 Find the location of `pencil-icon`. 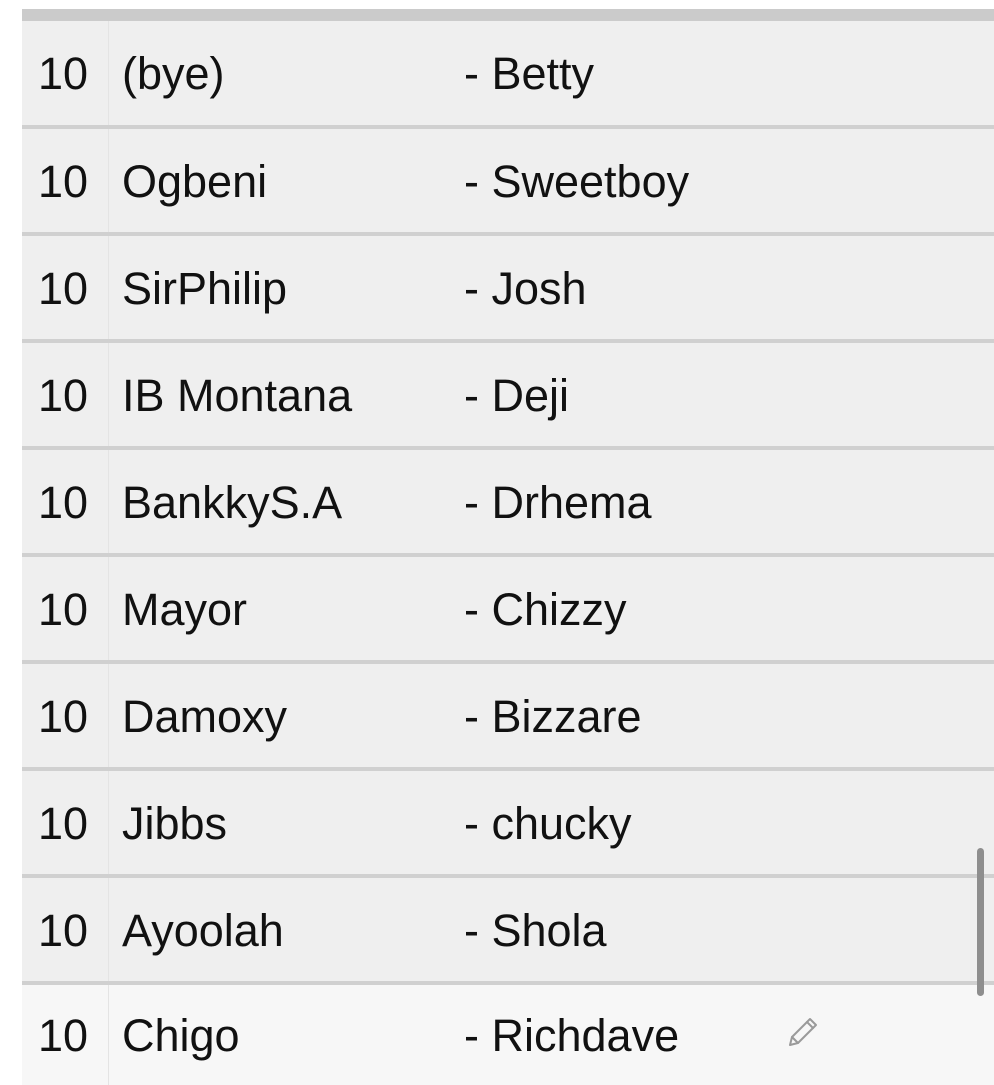

pencil-icon is located at coordinates (802, 1033).